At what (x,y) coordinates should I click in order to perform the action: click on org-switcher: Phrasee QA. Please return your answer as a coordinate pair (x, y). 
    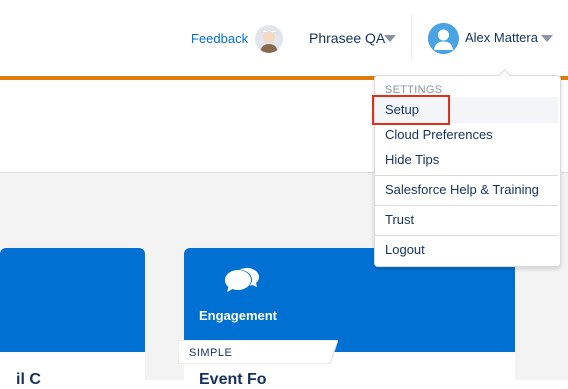
    Looking at the image, I should click on (347, 38).